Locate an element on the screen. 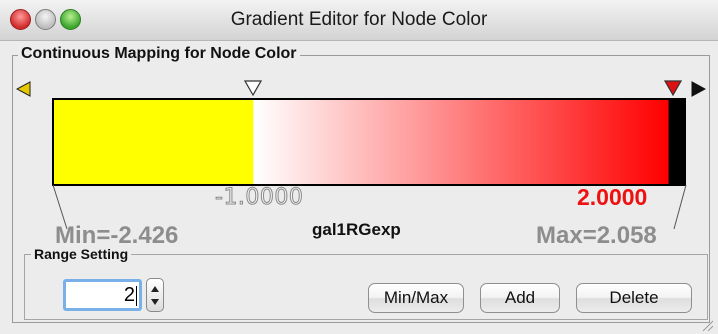 The height and width of the screenshot is (334, 718). stepper-down-icon is located at coordinates (155, 302).